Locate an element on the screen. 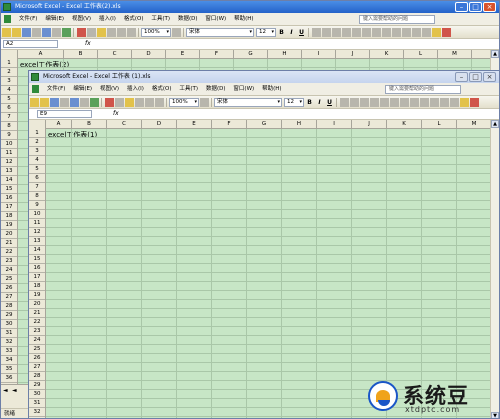 The height and width of the screenshot is (419, 500). row-header: 17 is located at coordinates (9, 207).